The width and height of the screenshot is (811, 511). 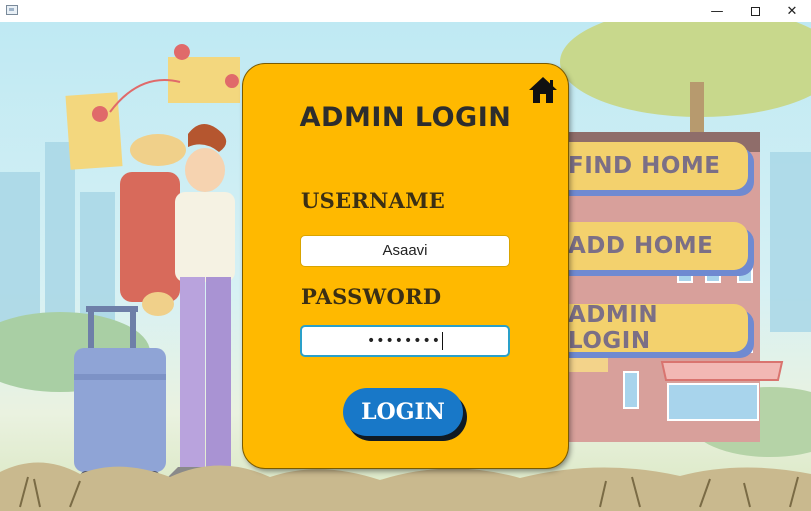 I want to click on find-home-sign: FIND HOME, so click(x=648, y=166).